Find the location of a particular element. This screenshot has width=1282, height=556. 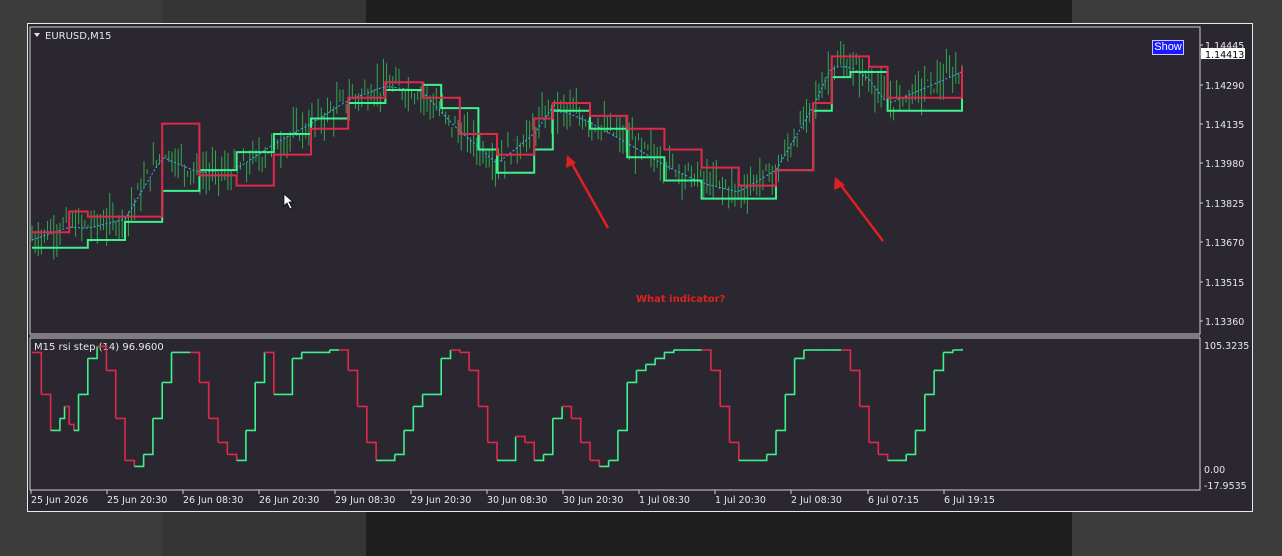

x-tick-label: 1 Jul 20:30 is located at coordinates (740, 500).